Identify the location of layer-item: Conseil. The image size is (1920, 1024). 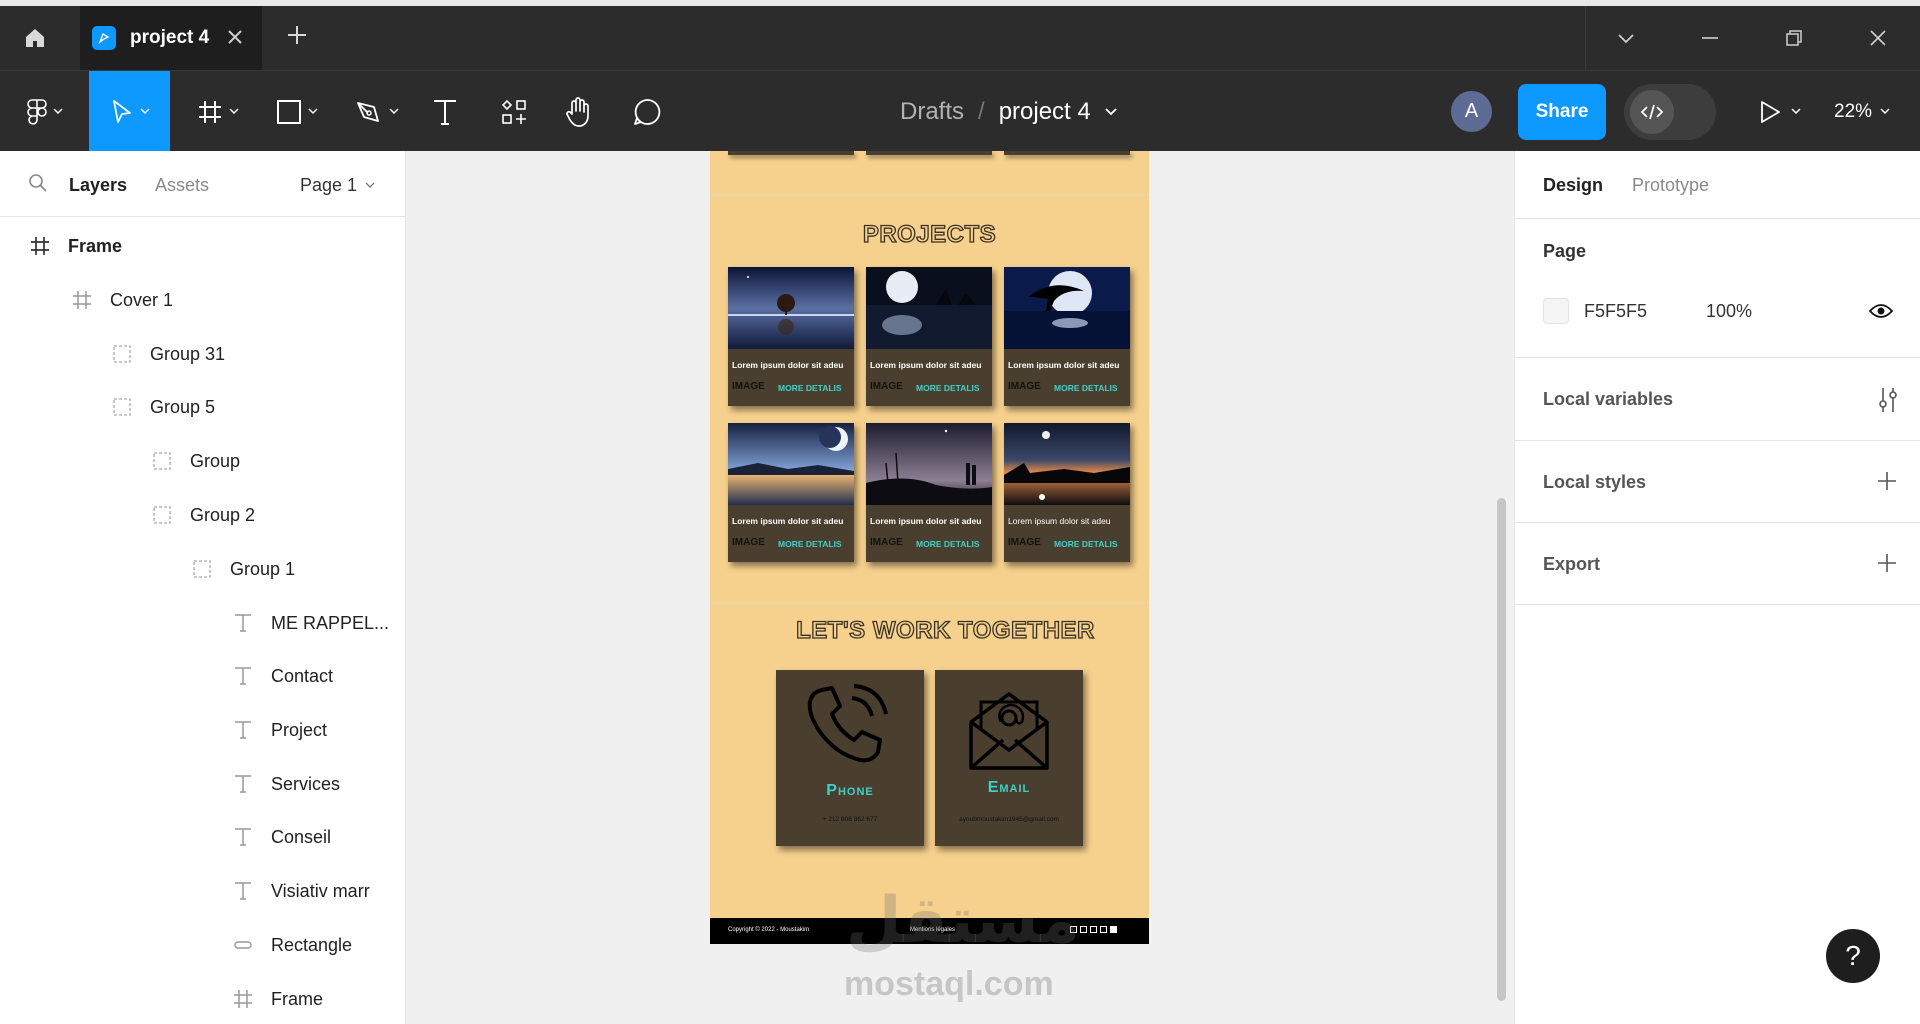
(281, 837).